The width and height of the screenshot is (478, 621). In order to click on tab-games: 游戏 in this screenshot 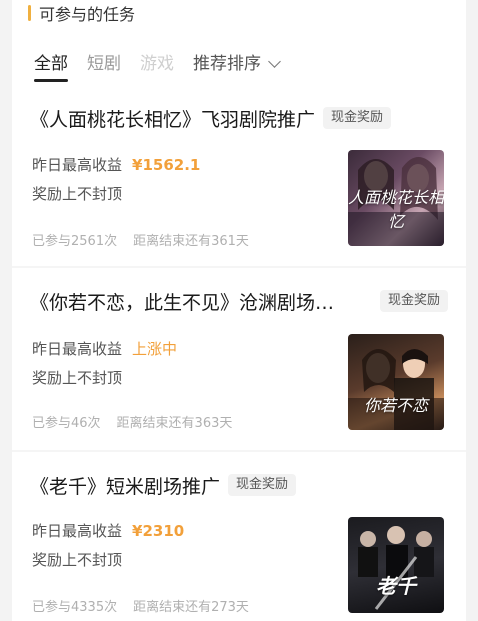, I will do `click(157, 64)`.